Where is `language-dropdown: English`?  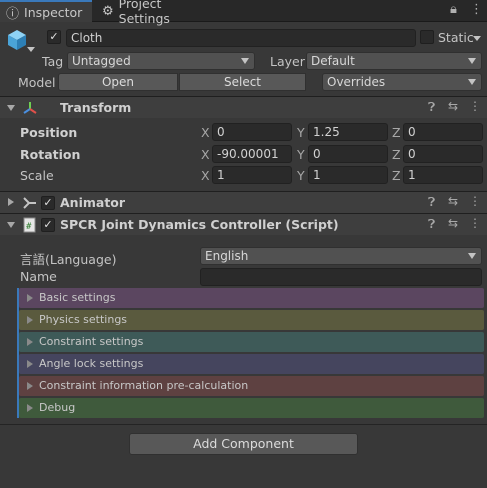 language-dropdown: English is located at coordinates (341, 256).